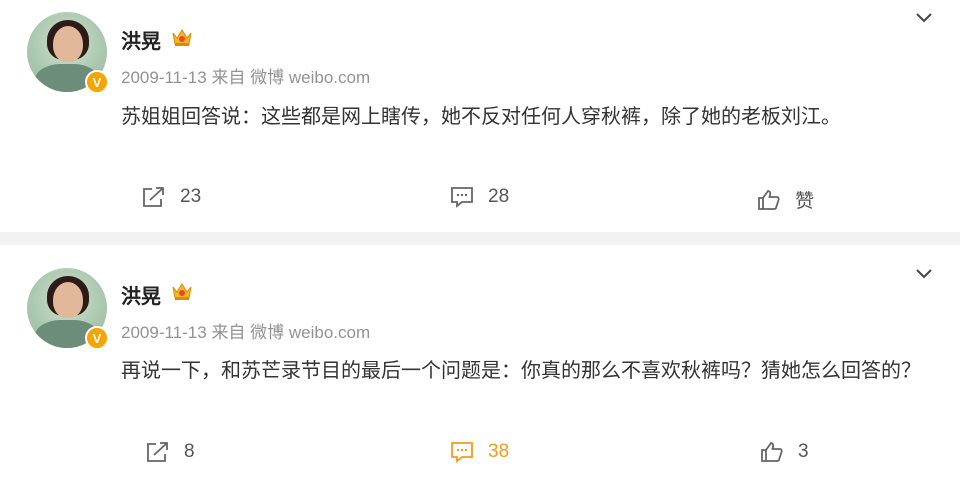 This screenshot has height=484, width=960. I want to click on comment-count: 28, so click(499, 196).